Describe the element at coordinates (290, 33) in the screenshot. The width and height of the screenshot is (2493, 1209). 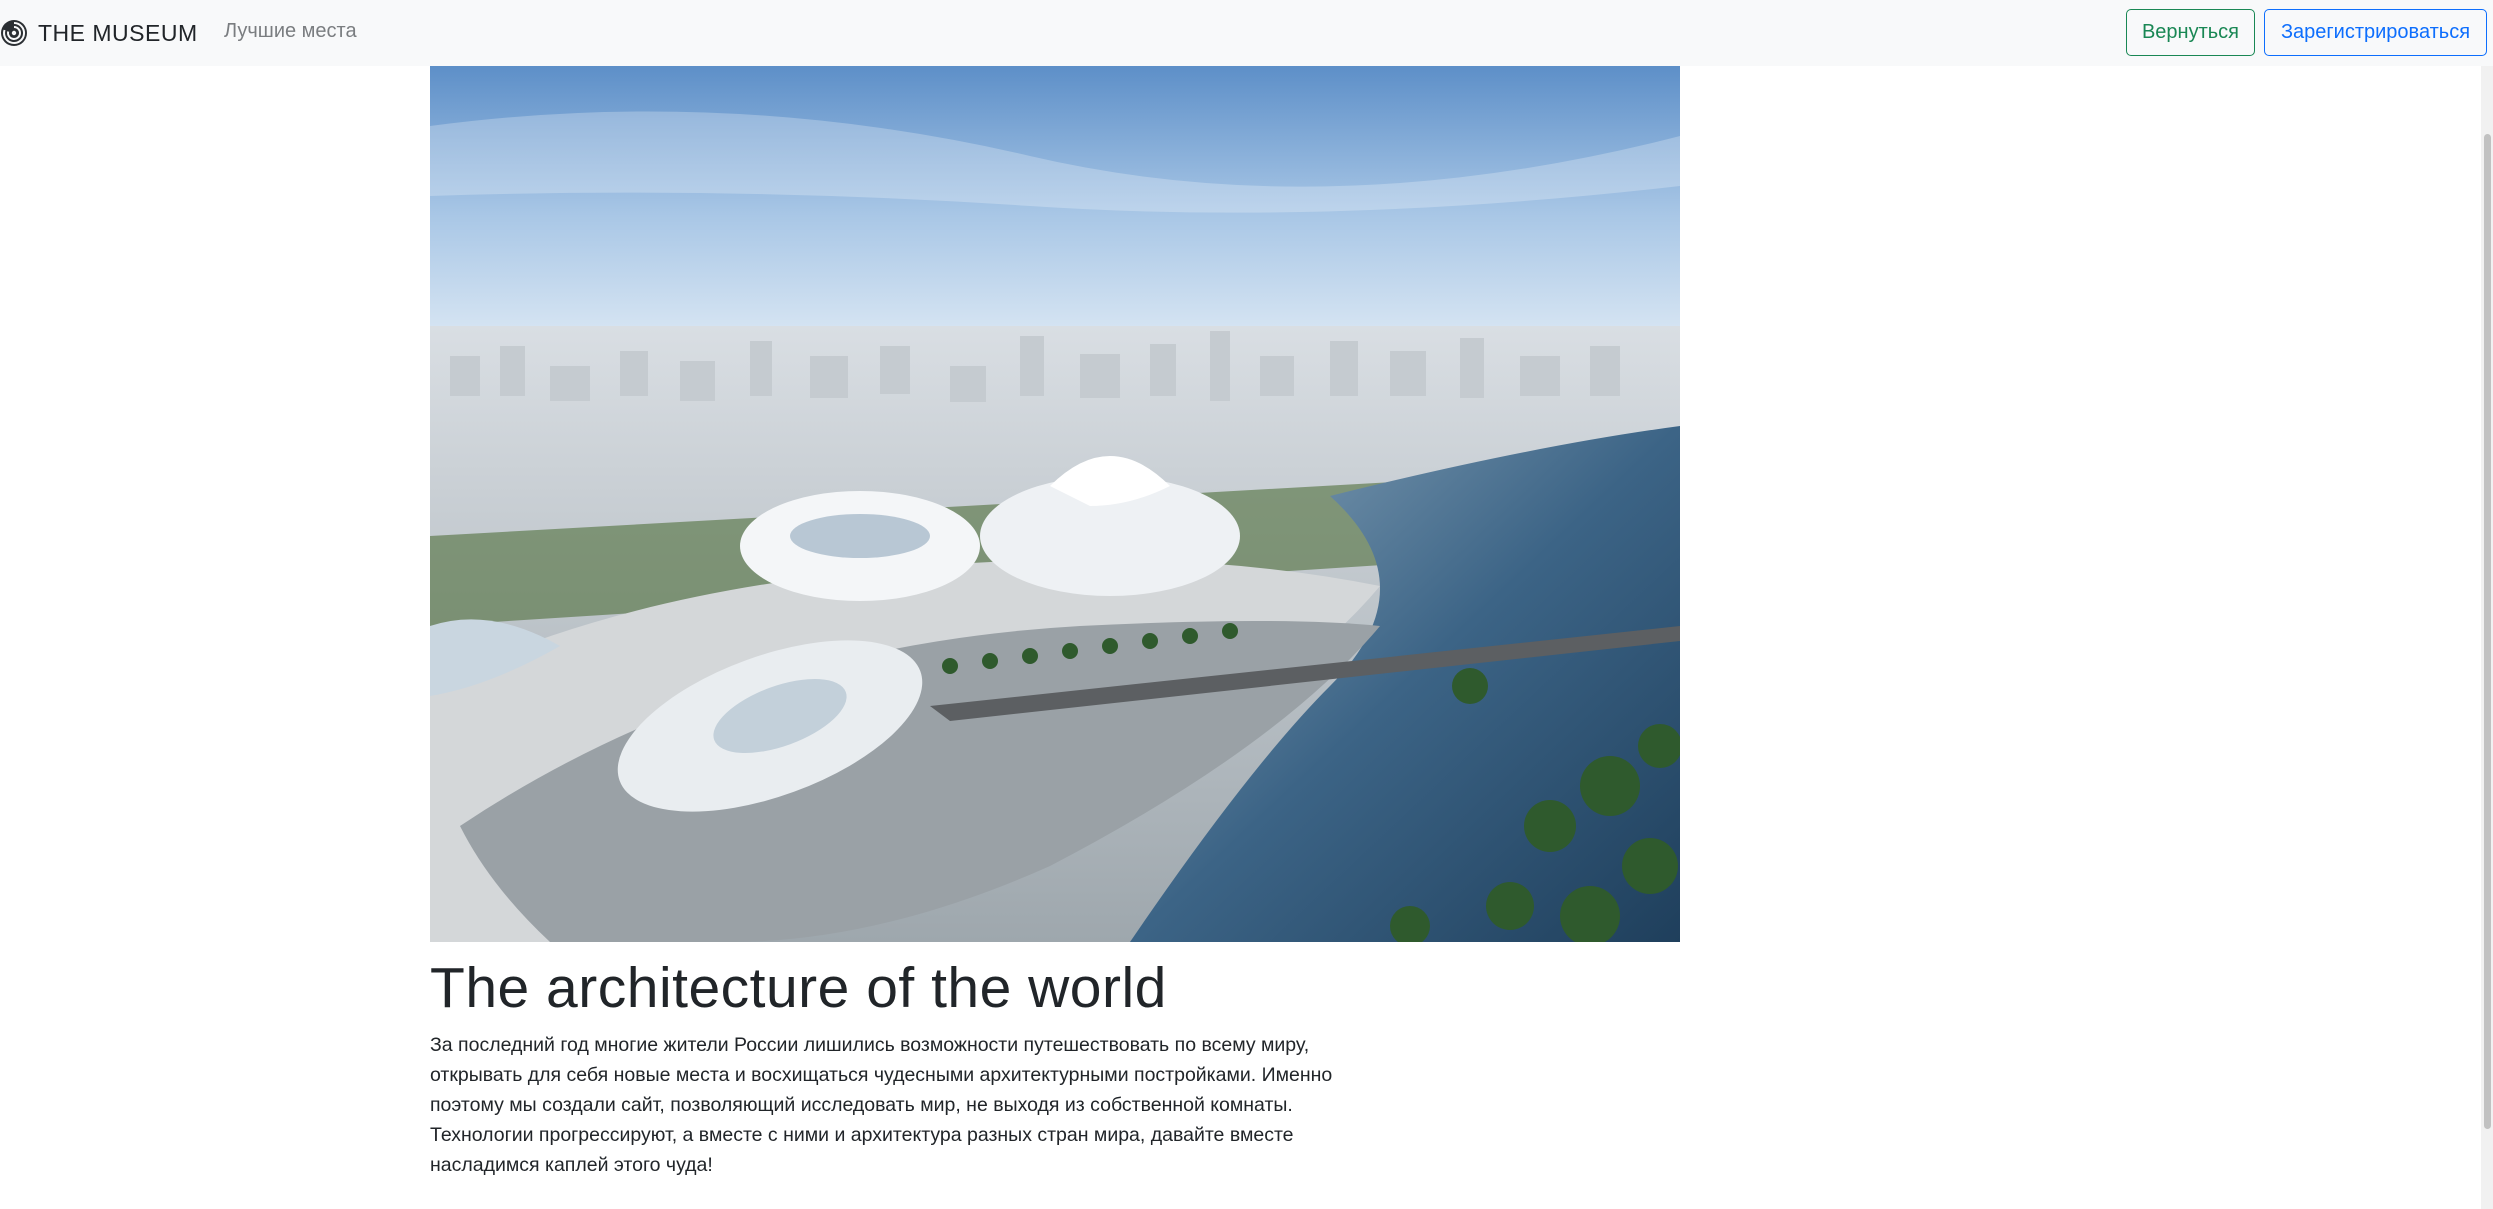
I see `nav-link-best-places: Лучшие места` at that location.